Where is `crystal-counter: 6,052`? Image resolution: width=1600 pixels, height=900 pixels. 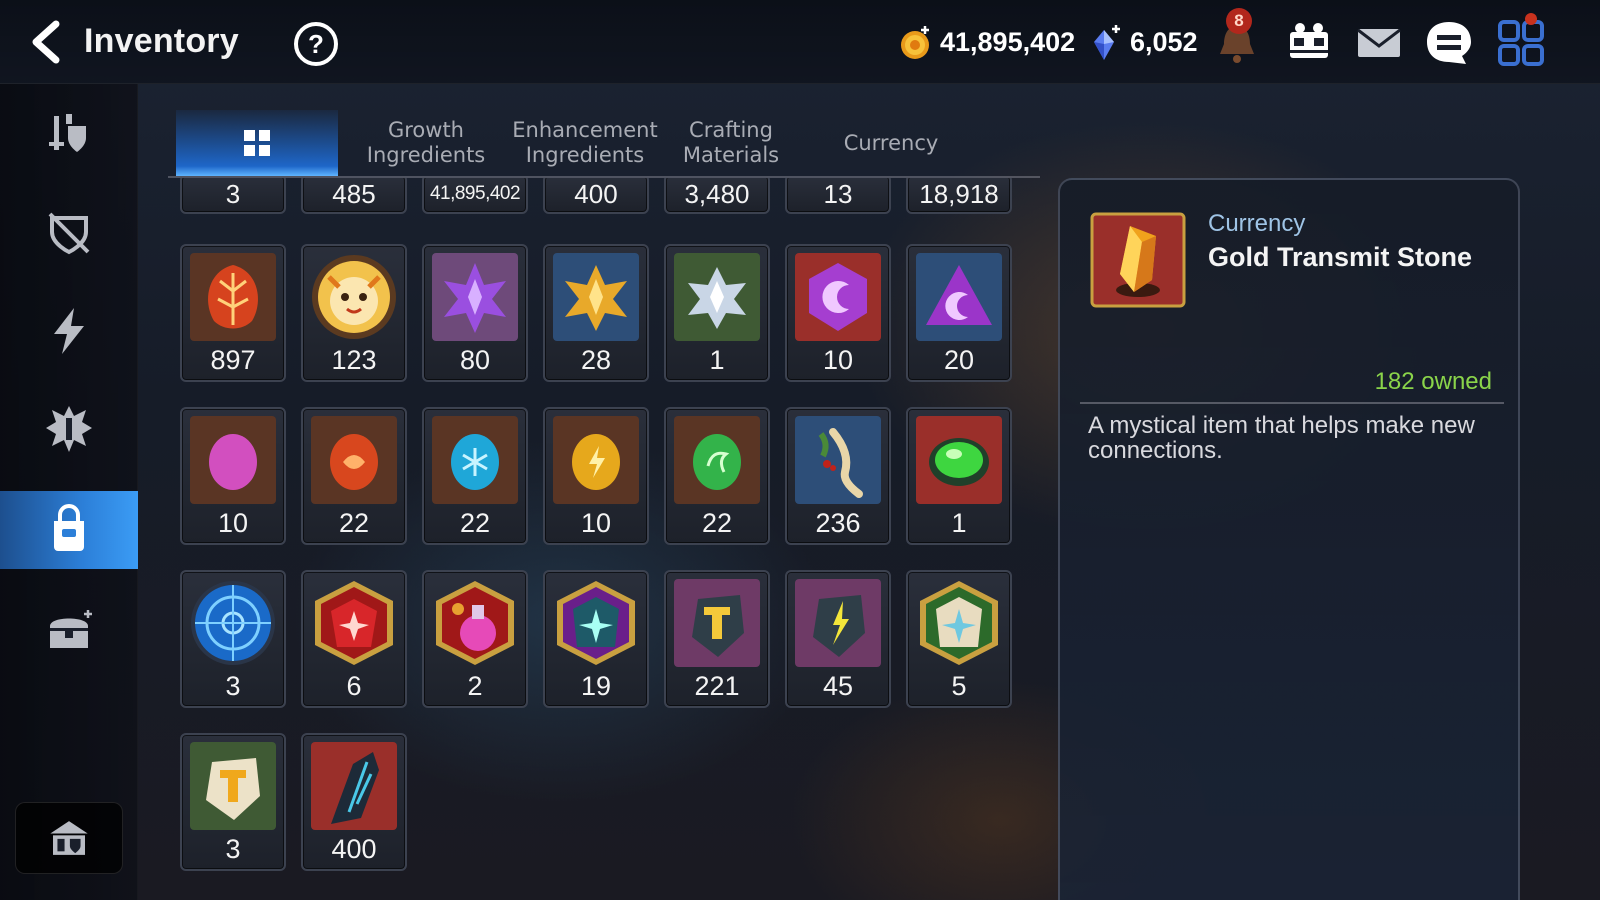 crystal-counter: 6,052 is located at coordinates (1143, 42).